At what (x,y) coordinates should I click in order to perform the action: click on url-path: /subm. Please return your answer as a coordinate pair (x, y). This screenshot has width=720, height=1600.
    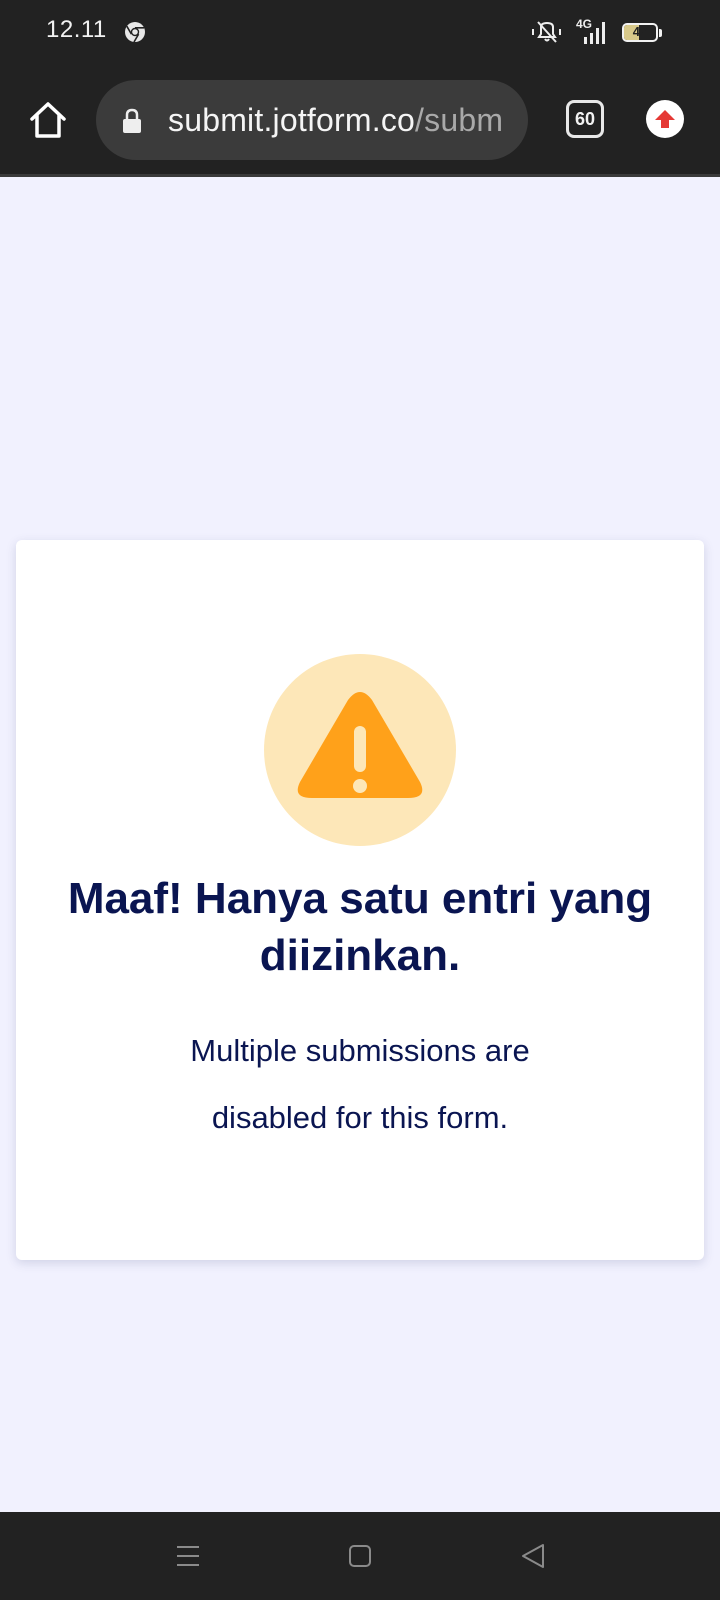
    Looking at the image, I should click on (459, 120).